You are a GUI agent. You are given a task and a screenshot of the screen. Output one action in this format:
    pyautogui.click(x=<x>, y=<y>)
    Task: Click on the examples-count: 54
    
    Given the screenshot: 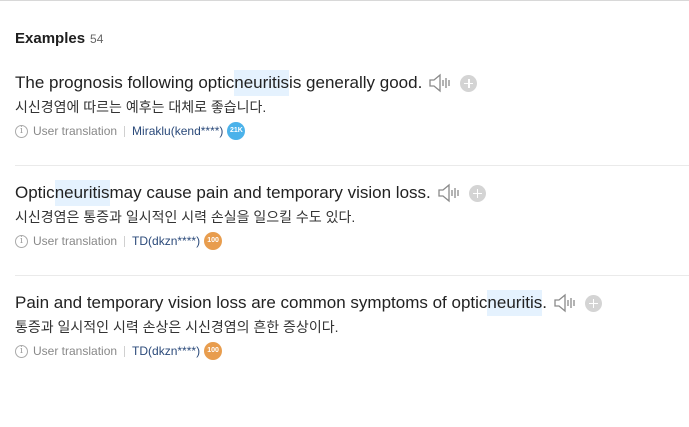 What is the action you would take?
    pyautogui.click(x=97, y=39)
    